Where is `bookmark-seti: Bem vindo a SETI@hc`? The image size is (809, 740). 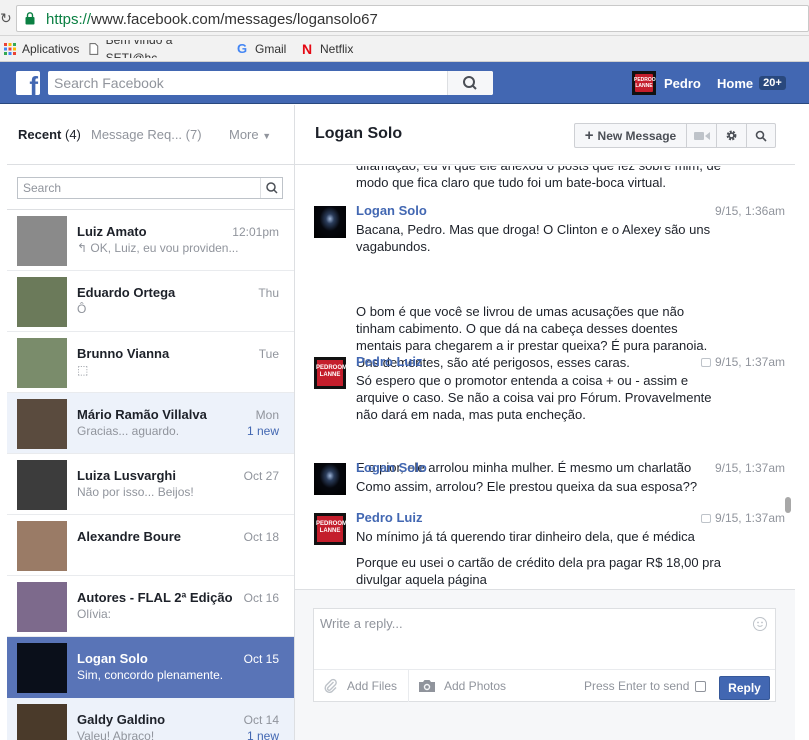 bookmark-seti: Bem vindo a SETI@hc is located at coordinates (156, 49).